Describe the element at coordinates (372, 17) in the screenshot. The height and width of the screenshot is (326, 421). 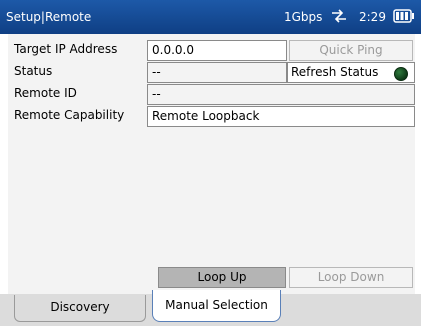
I see `clock: 2:29` at that location.